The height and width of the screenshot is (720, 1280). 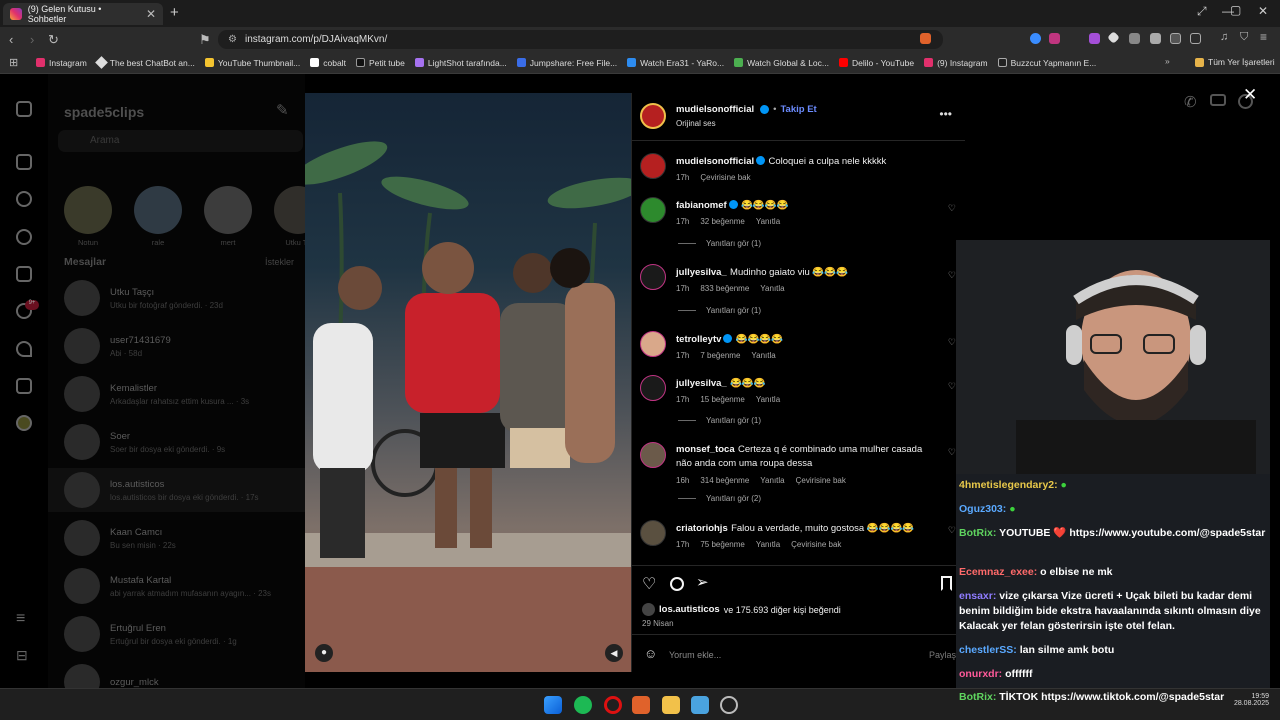 I want to click on dm-thread: user71431679 Abi · 58d, so click(x=181, y=346).